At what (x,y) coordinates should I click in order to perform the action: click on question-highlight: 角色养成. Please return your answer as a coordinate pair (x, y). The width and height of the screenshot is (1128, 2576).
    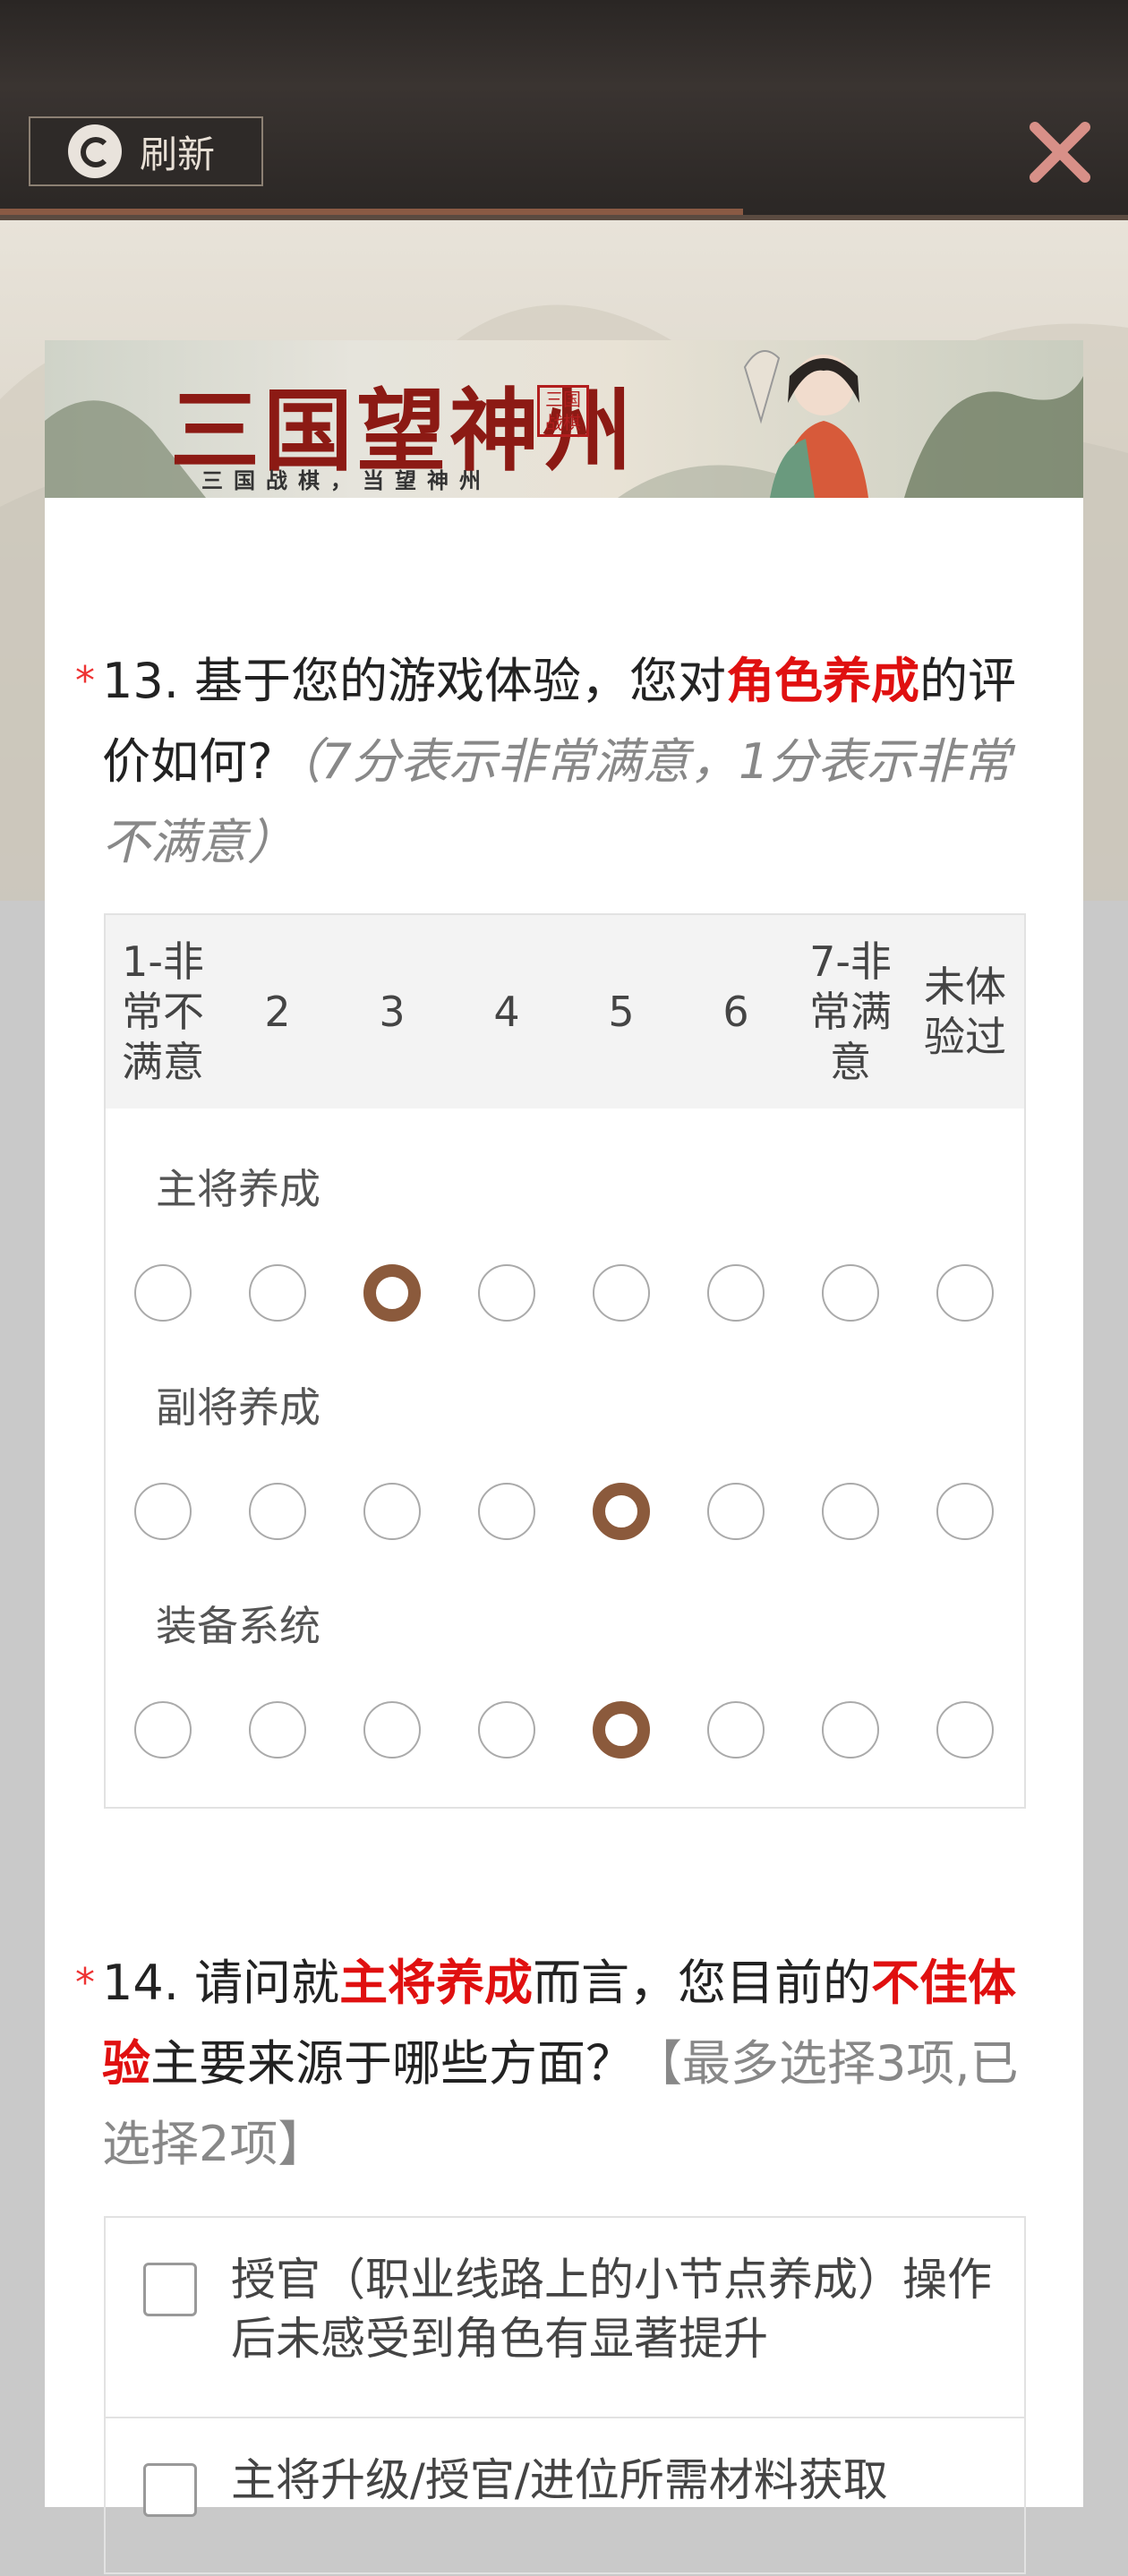
    Looking at the image, I should click on (823, 681).